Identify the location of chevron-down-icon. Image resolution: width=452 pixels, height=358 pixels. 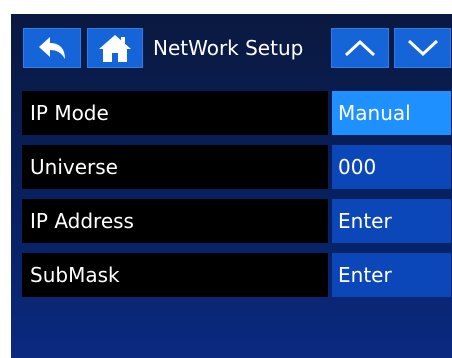
(422, 48).